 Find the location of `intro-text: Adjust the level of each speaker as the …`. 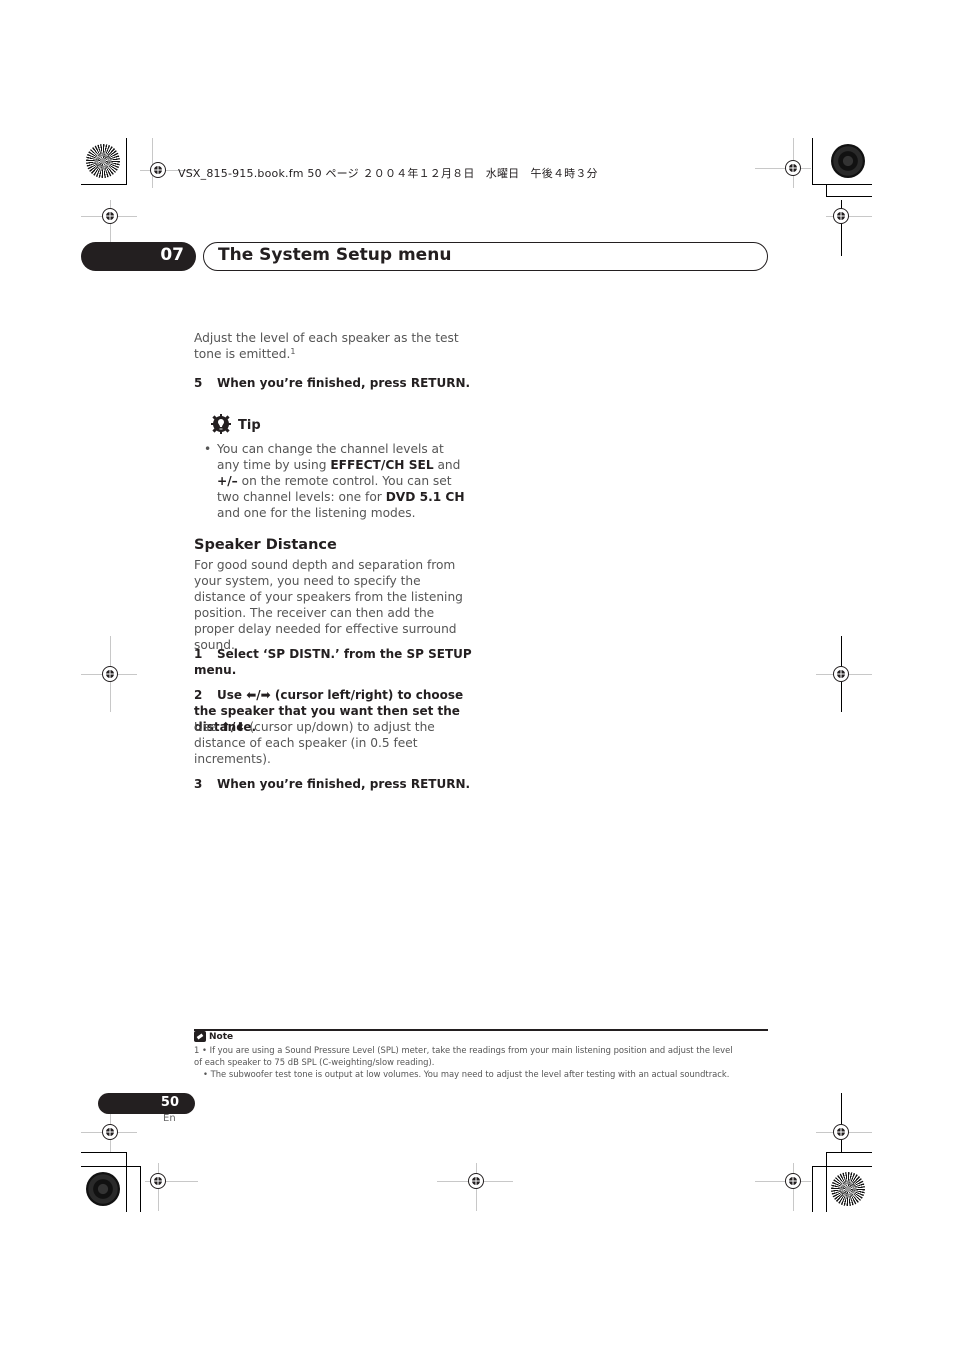

intro-text: Adjust the level of each speaker as the … is located at coordinates (326, 346).